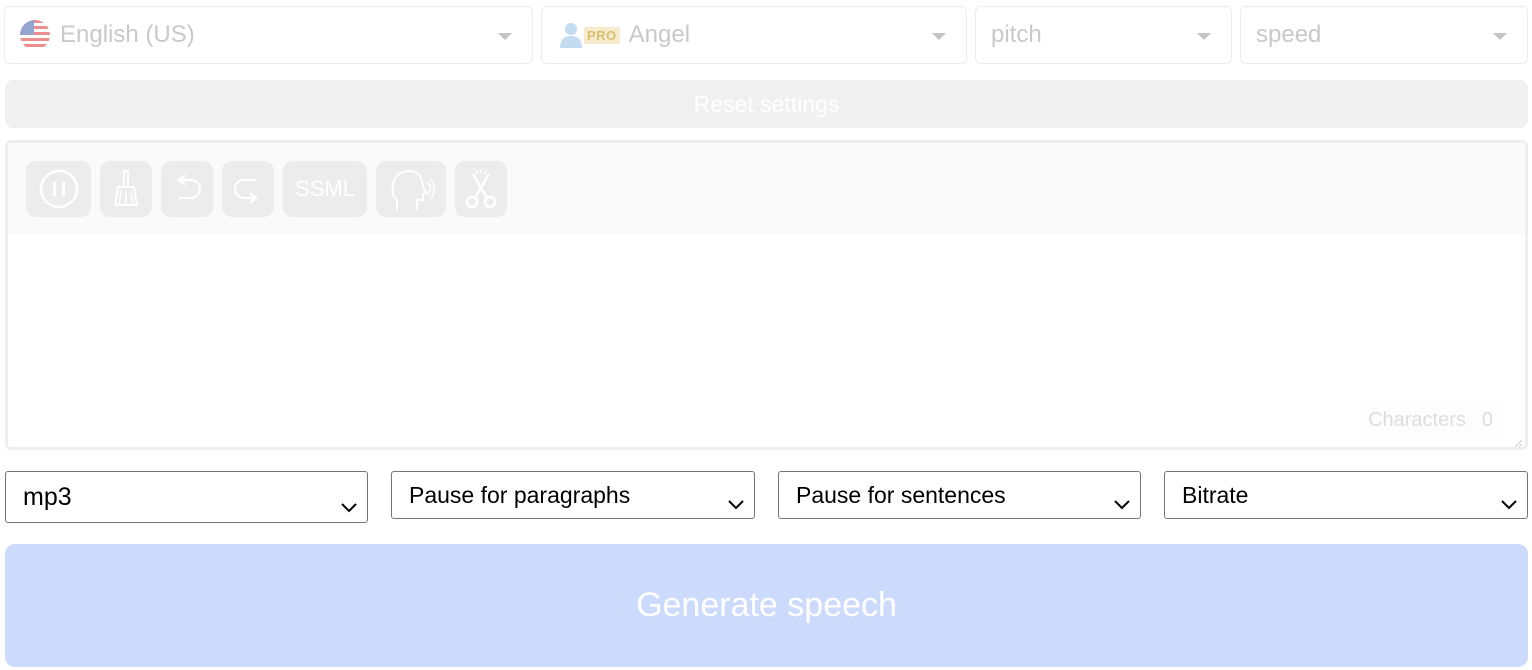 The width and height of the screenshot is (1532, 670). I want to click on bitrate-select-value: Bitrate, so click(1215, 494).